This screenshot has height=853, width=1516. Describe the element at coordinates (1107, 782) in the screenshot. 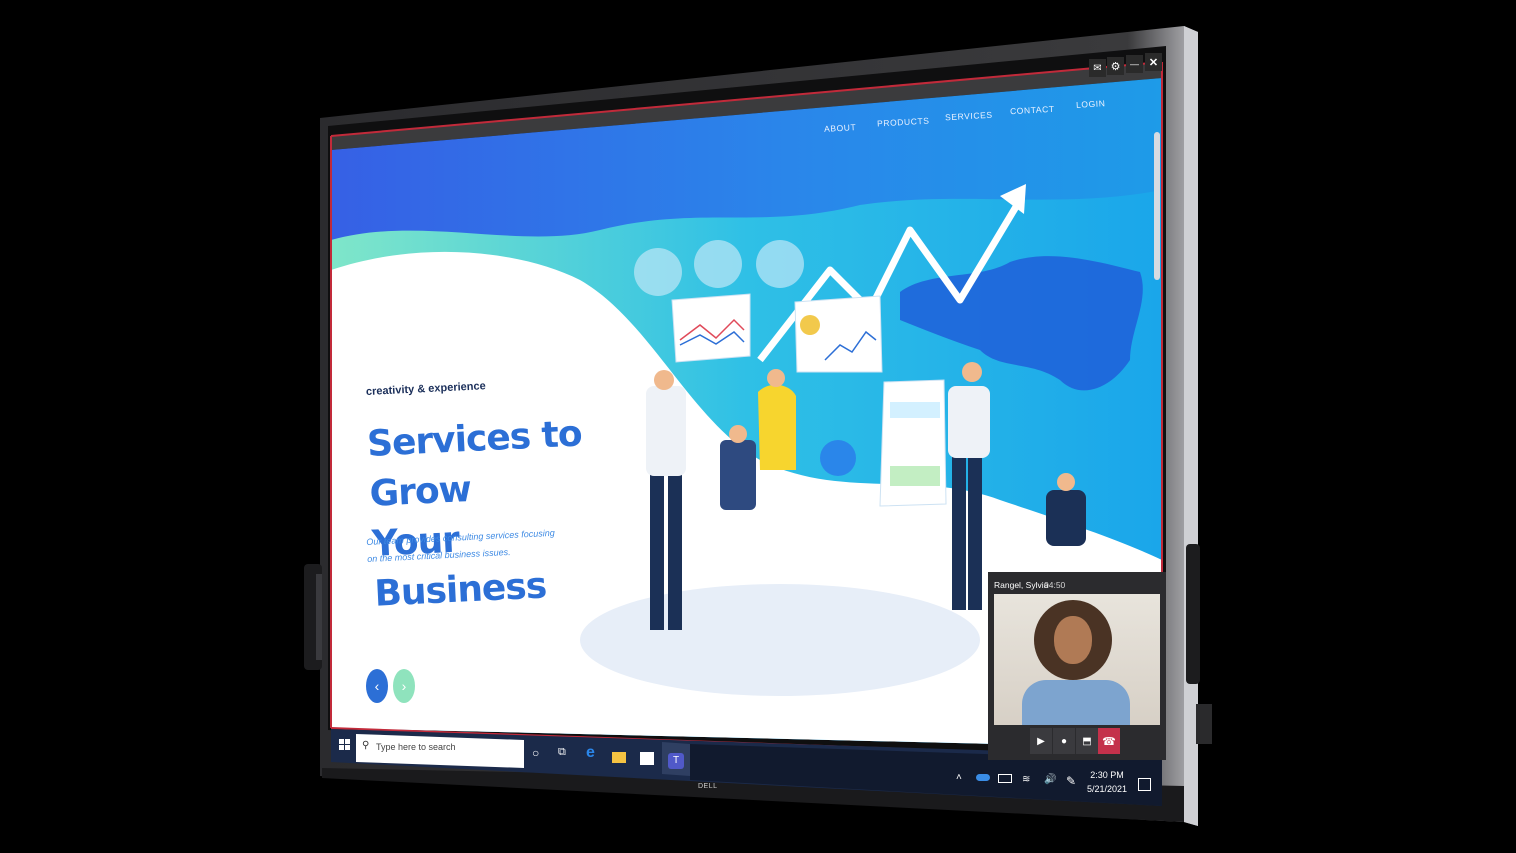

I see `clock: 2:30 PM 5/21/2021` at that location.